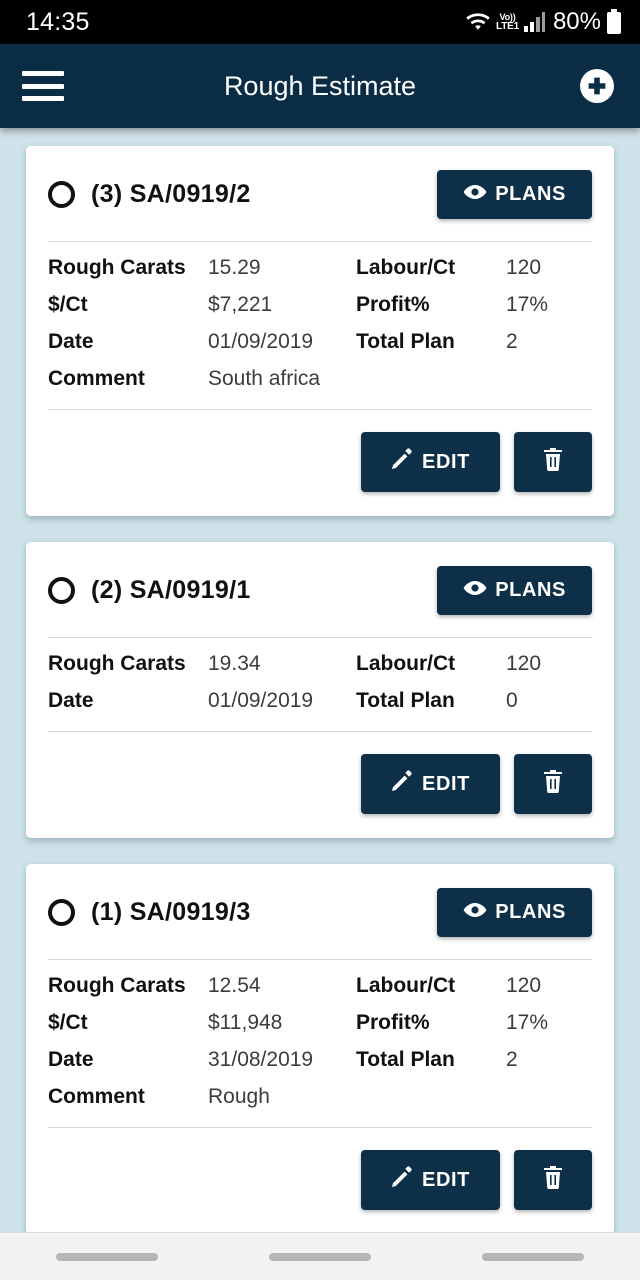 The image size is (640, 1280). What do you see at coordinates (171, 912) in the screenshot?
I see `card-title: (1) SA/0919/3` at bounding box center [171, 912].